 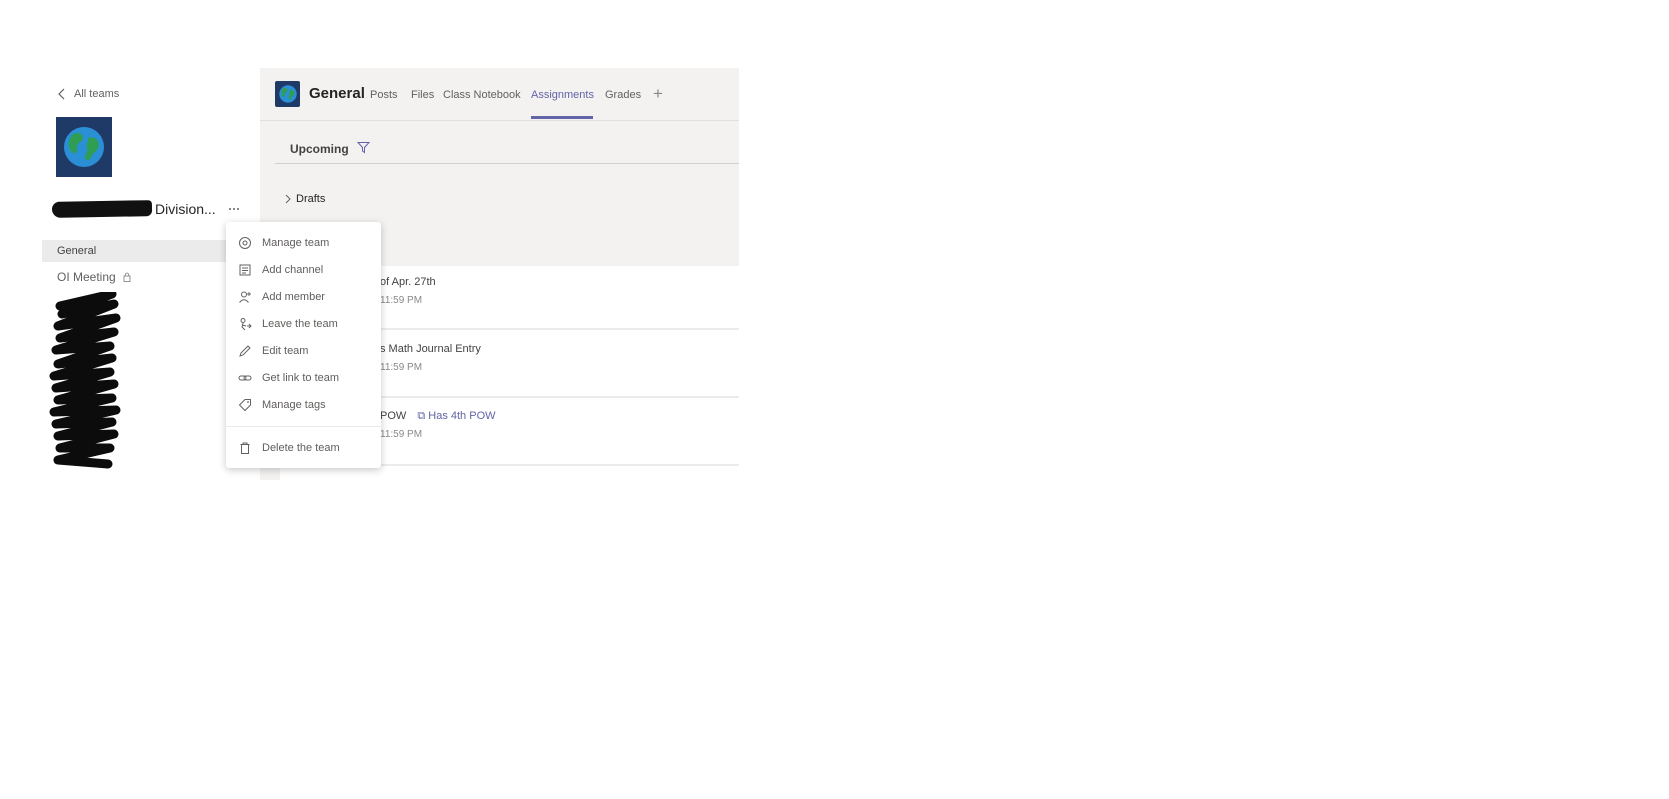 What do you see at coordinates (562, 95) in the screenshot?
I see `tab-assignments: Assignments` at bounding box center [562, 95].